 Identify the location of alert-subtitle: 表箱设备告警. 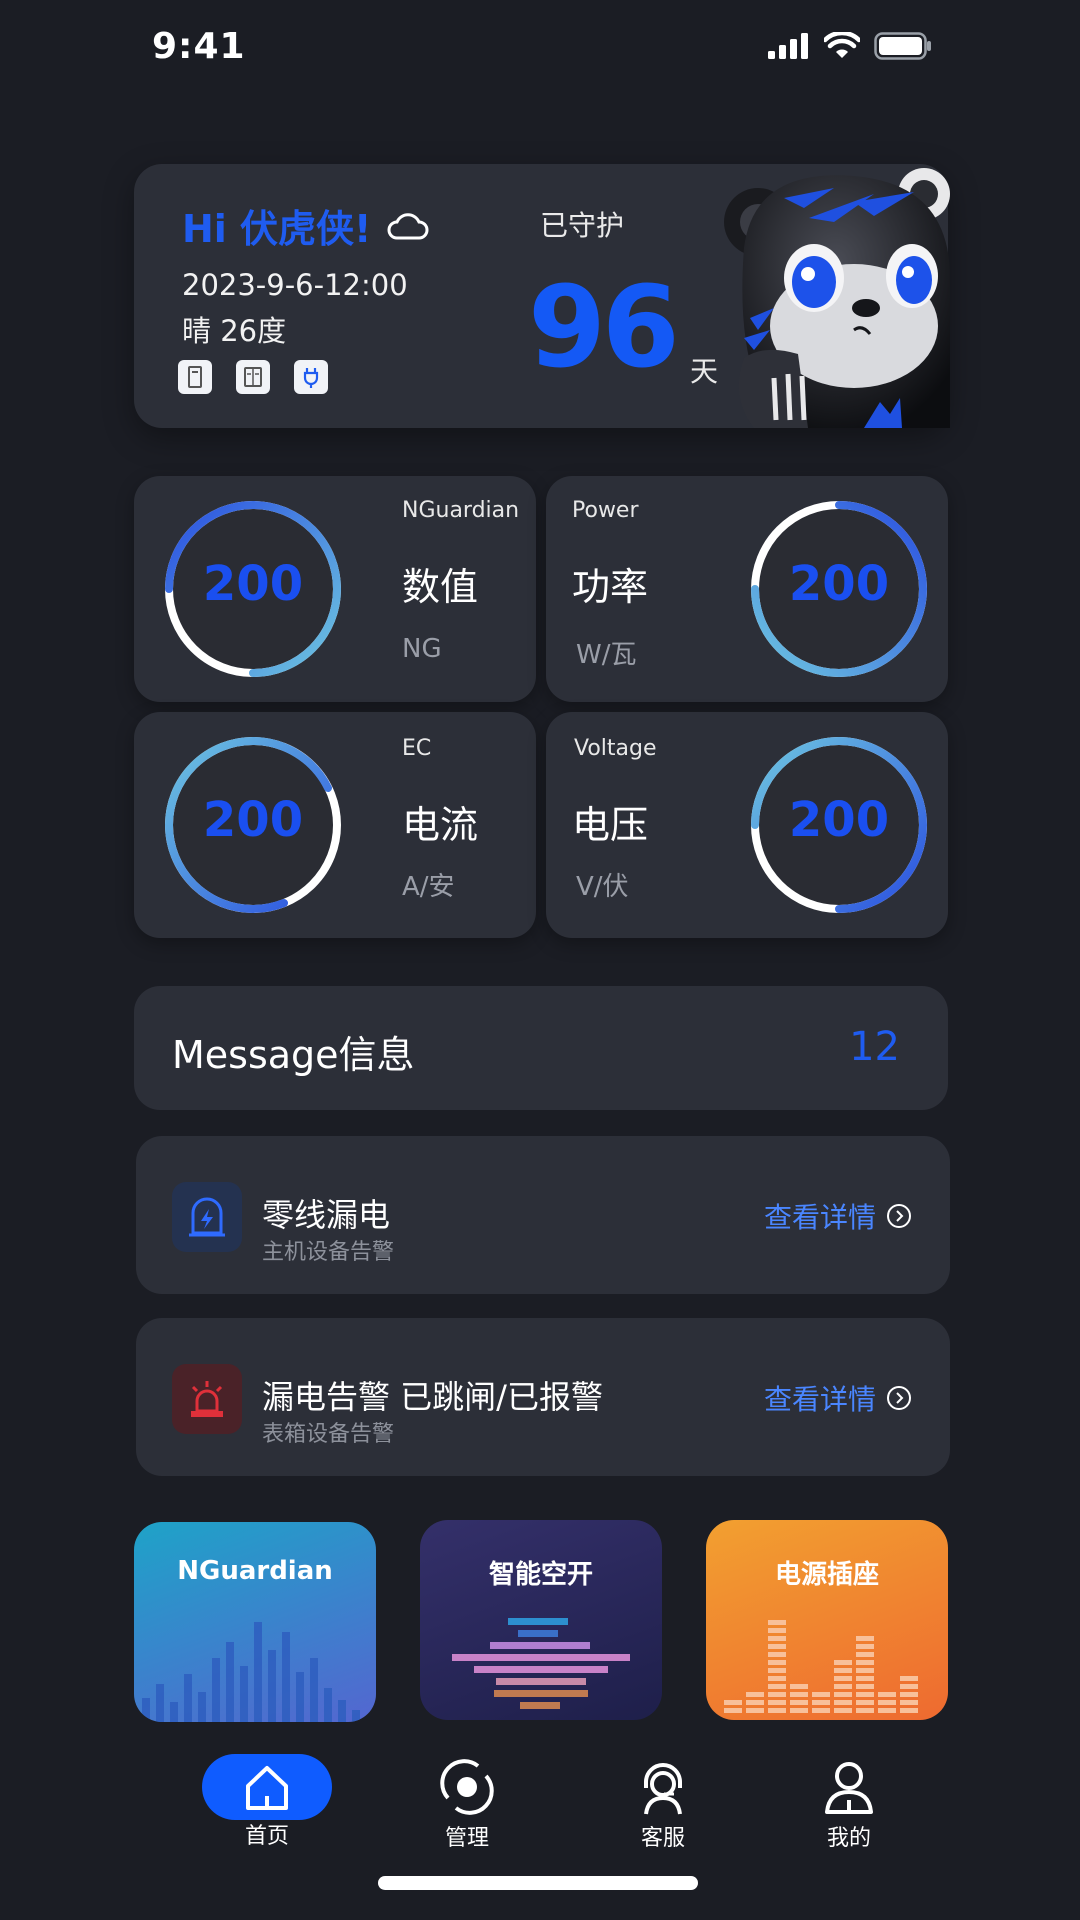
(328, 1434).